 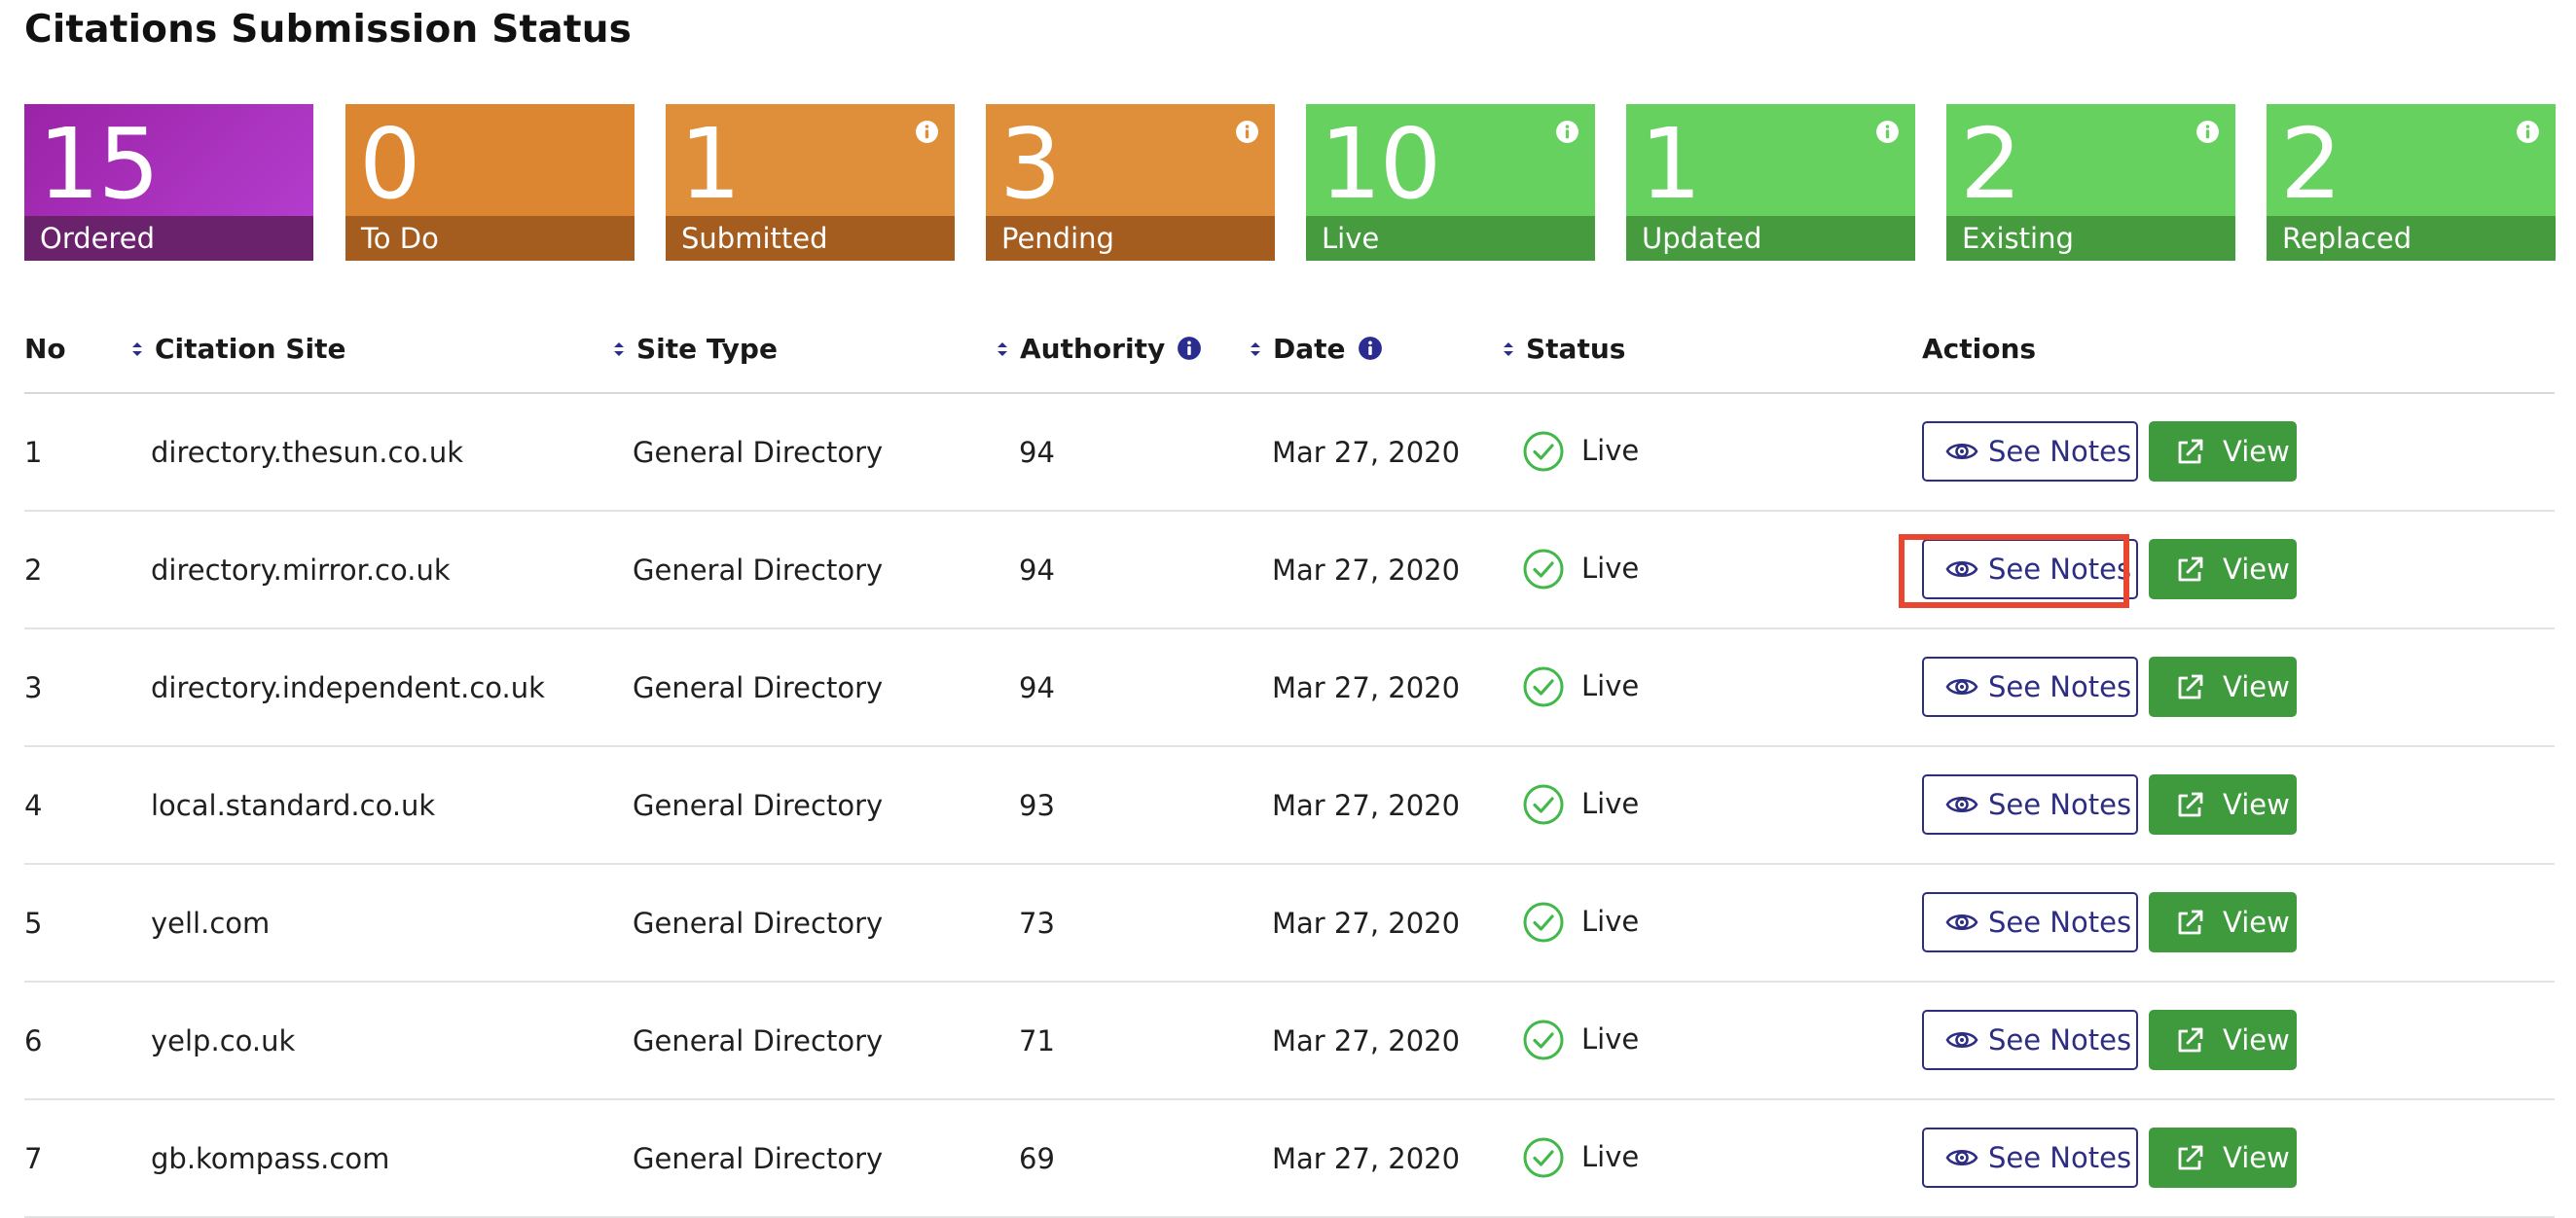 What do you see at coordinates (1770, 239) in the screenshot?
I see `stat-label: Updated` at bounding box center [1770, 239].